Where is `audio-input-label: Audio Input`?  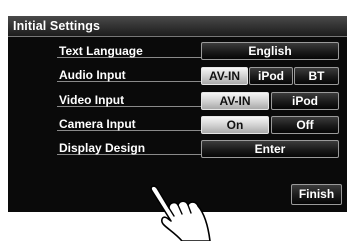
audio-input-label: Audio Input is located at coordinates (130, 72).